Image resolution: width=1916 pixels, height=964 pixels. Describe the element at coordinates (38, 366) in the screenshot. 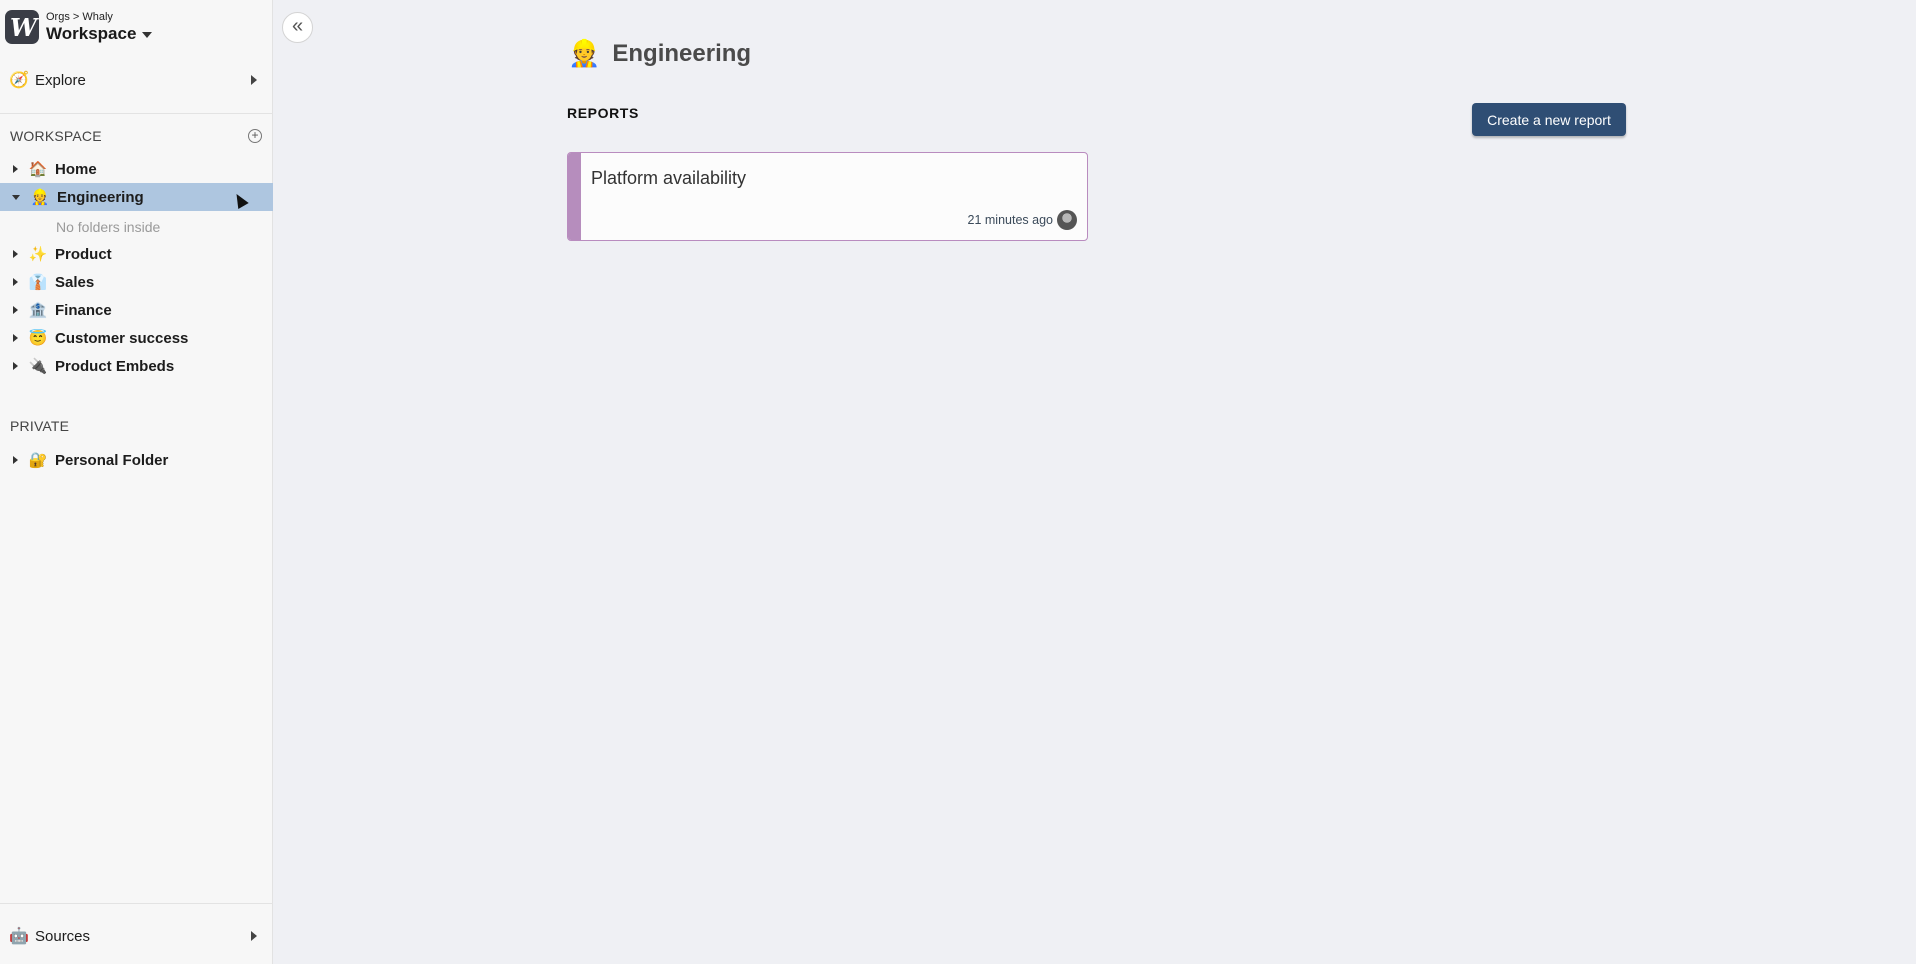

I see `plug-icon: 🔌` at that location.